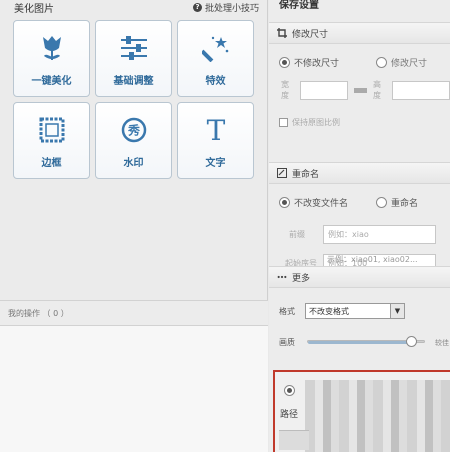 The height and width of the screenshot is (452, 450). Describe the element at coordinates (377, 416) in the screenshot. I see `save-path-redacted` at that location.